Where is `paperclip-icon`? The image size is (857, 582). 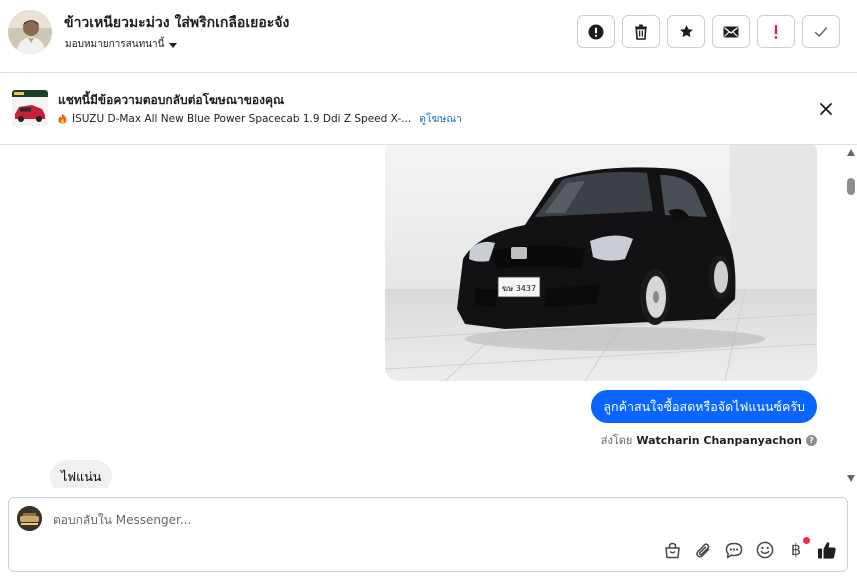
paperclip-icon is located at coordinates (702, 550).